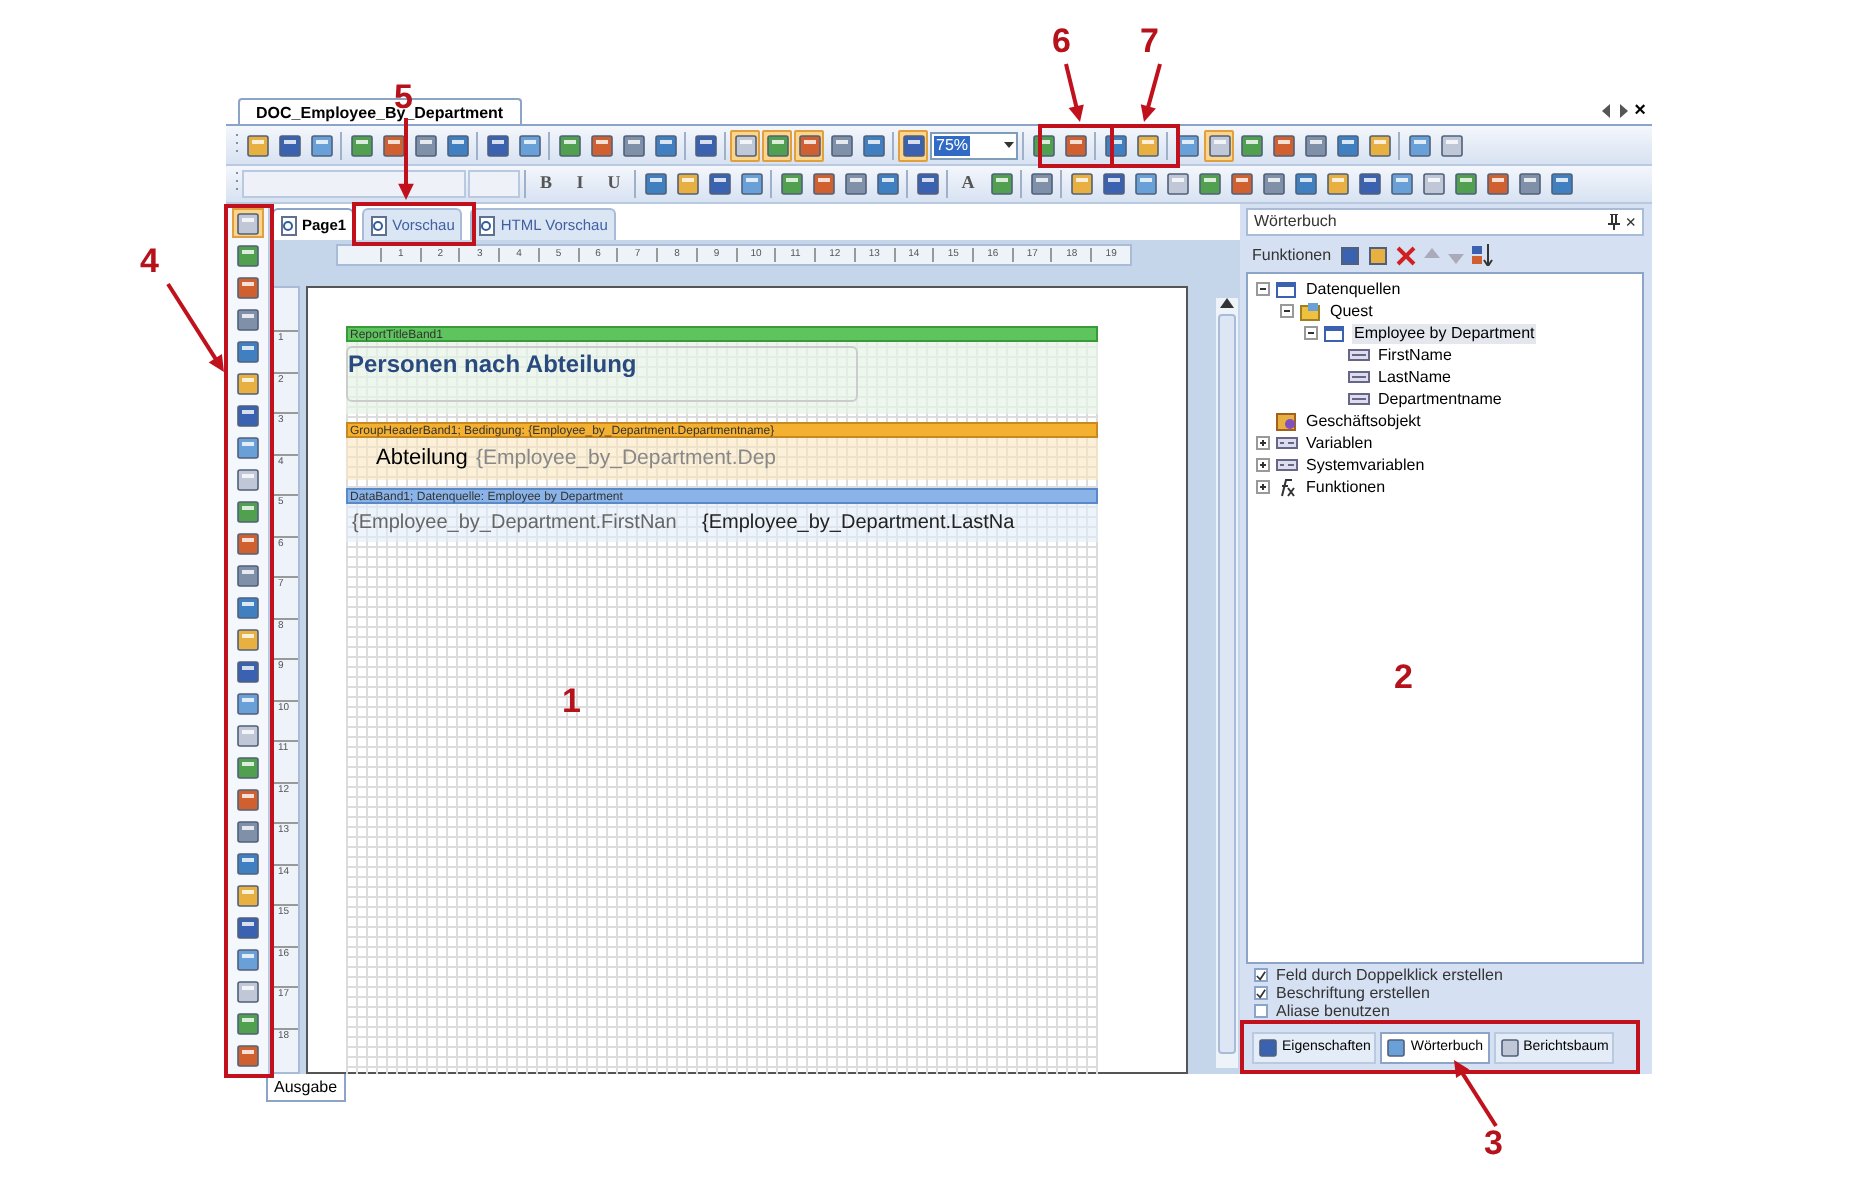 This screenshot has height=1204, width=1872. Describe the element at coordinates (1482, 255) in the screenshot. I see `sort-icon` at that location.